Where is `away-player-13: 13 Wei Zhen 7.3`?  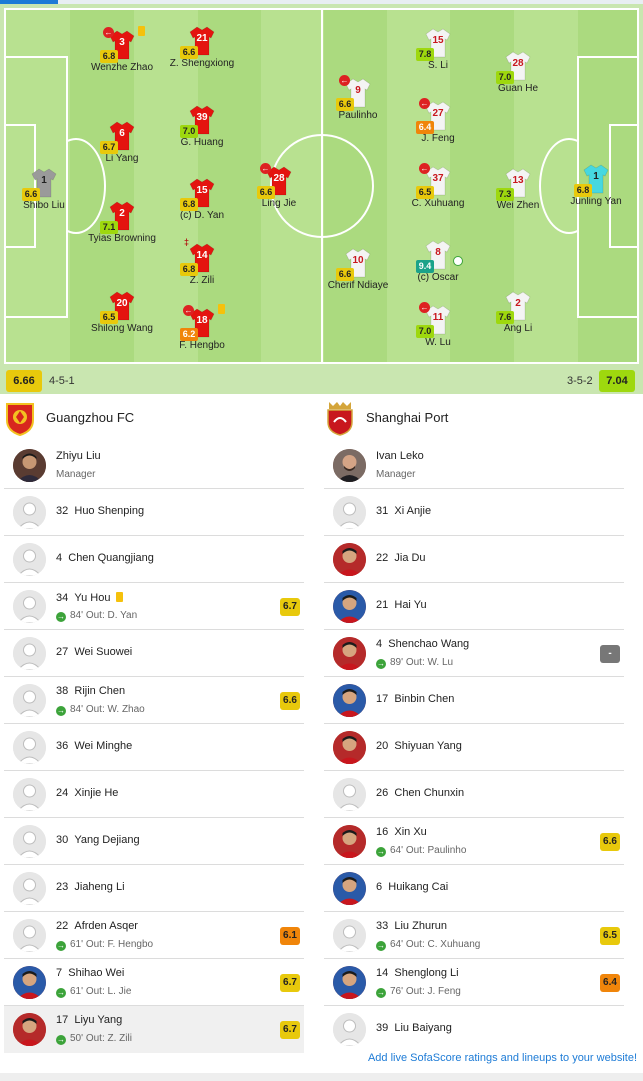 away-player-13: 13 Wei Zhen 7.3 is located at coordinates (518, 189).